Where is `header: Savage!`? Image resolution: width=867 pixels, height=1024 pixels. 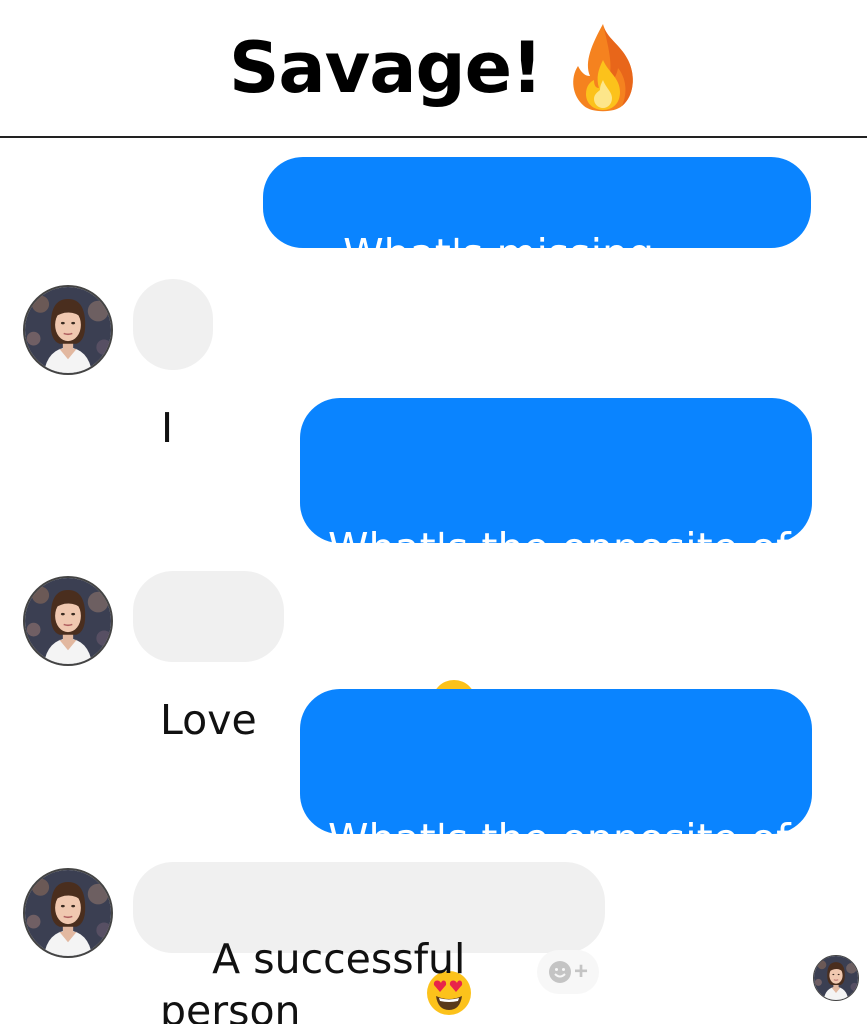
header: Savage! is located at coordinates (433, 69).